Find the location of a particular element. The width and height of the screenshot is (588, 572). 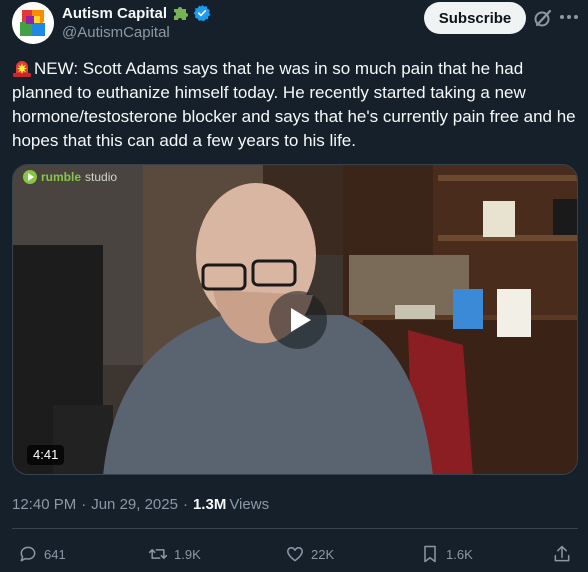

puzzle-logo-icon is located at coordinates (33, 23).